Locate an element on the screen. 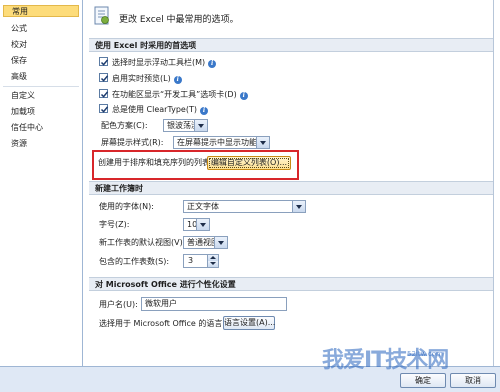 Image resolution: width=500 pixels, height=392 pixels. checkbox-row-cleartype: 总是使用 ClearType(T) i is located at coordinates (153, 110).